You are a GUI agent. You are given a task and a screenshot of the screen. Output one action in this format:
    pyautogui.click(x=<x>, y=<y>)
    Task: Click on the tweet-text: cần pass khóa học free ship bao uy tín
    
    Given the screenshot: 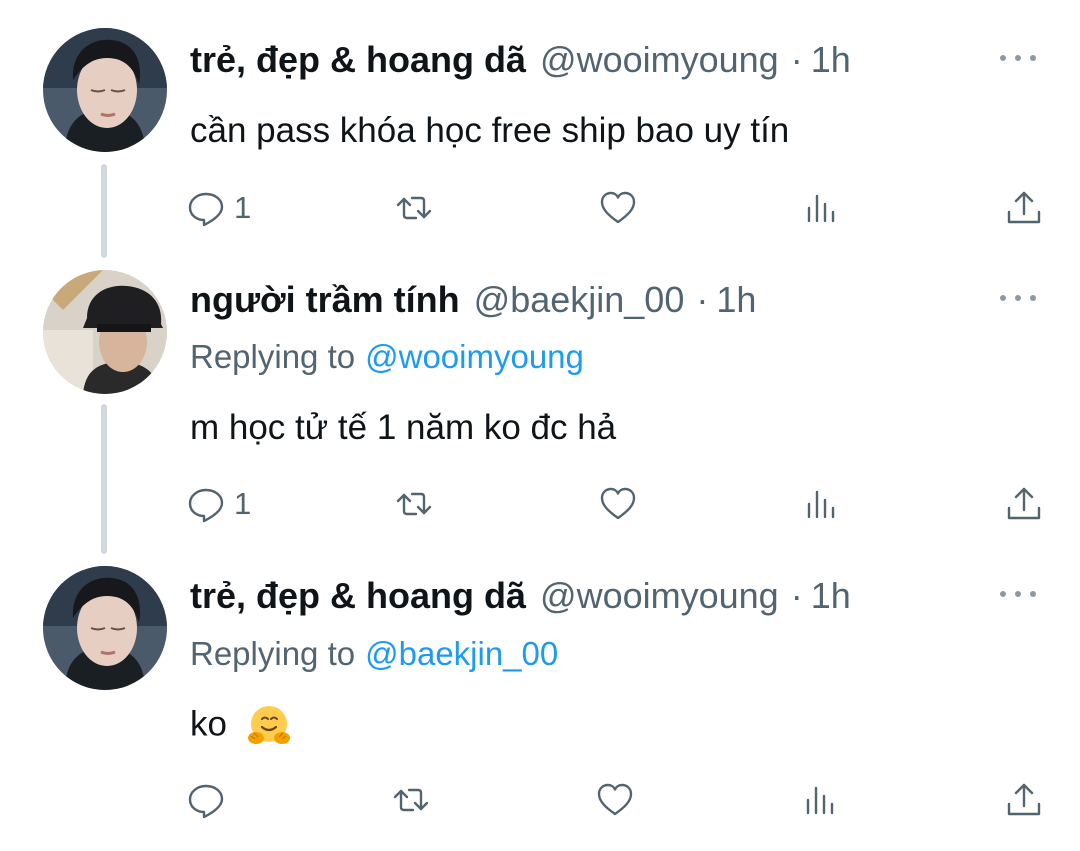 What is the action you would take?
    pyautogui.click(x=490, y=130)
    